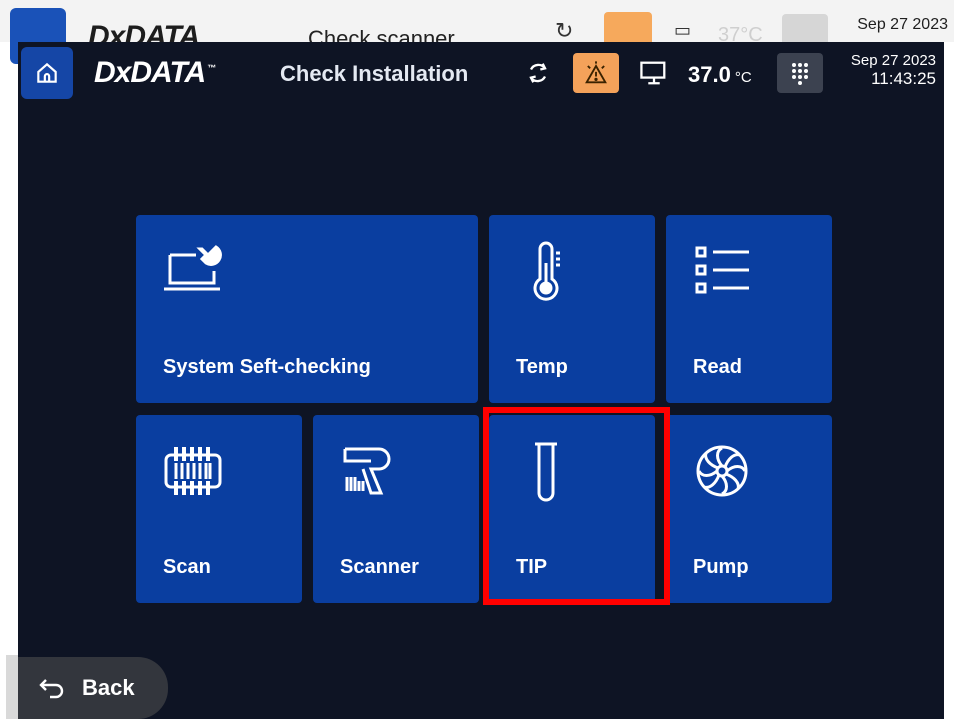  I want to click on home-button, so click(47, 73).